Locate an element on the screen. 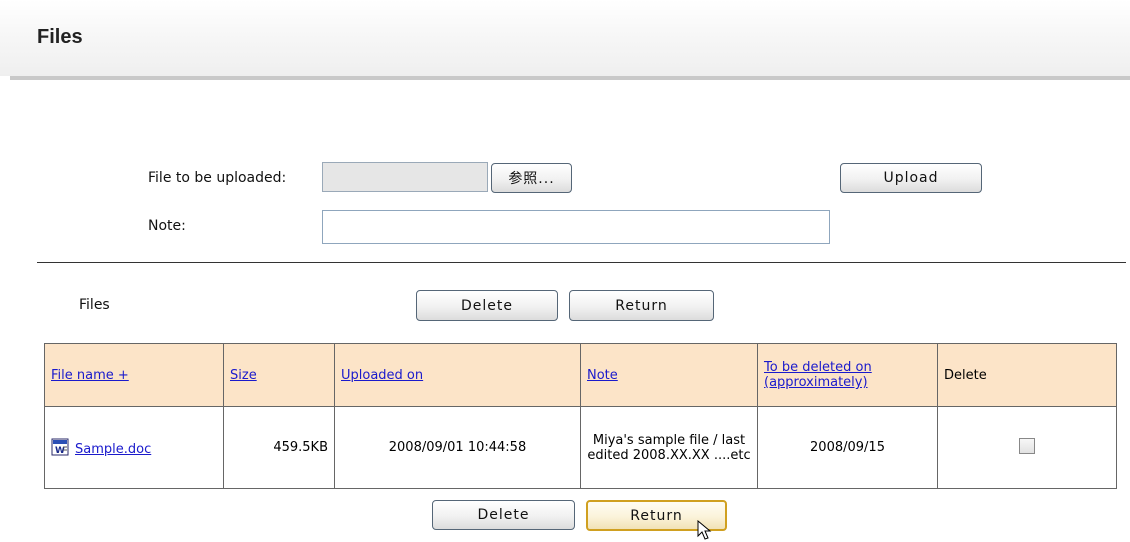 This screenshot has width=1130, height=542. note-label: Note: is located at coordinates (167, 226).